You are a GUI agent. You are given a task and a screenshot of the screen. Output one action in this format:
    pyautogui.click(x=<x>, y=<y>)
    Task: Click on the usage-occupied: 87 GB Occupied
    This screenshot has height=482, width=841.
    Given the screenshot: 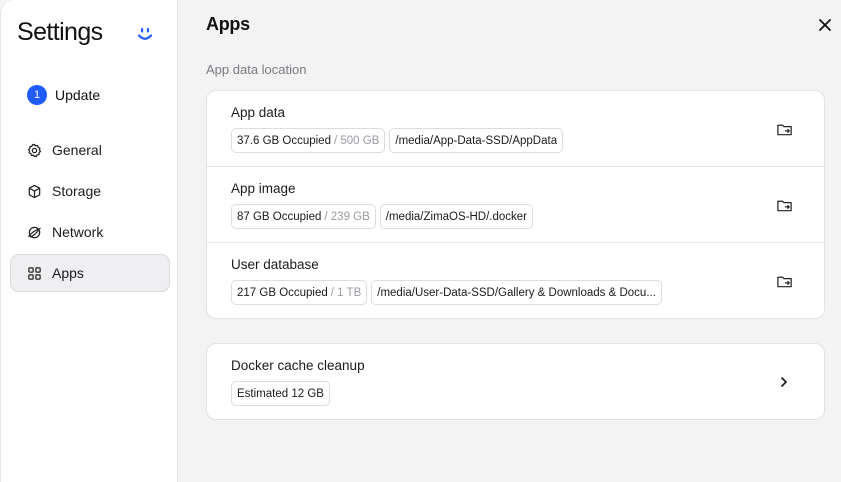 What is the action you would take?
    pyautogui.click(x=279, y=216)
    